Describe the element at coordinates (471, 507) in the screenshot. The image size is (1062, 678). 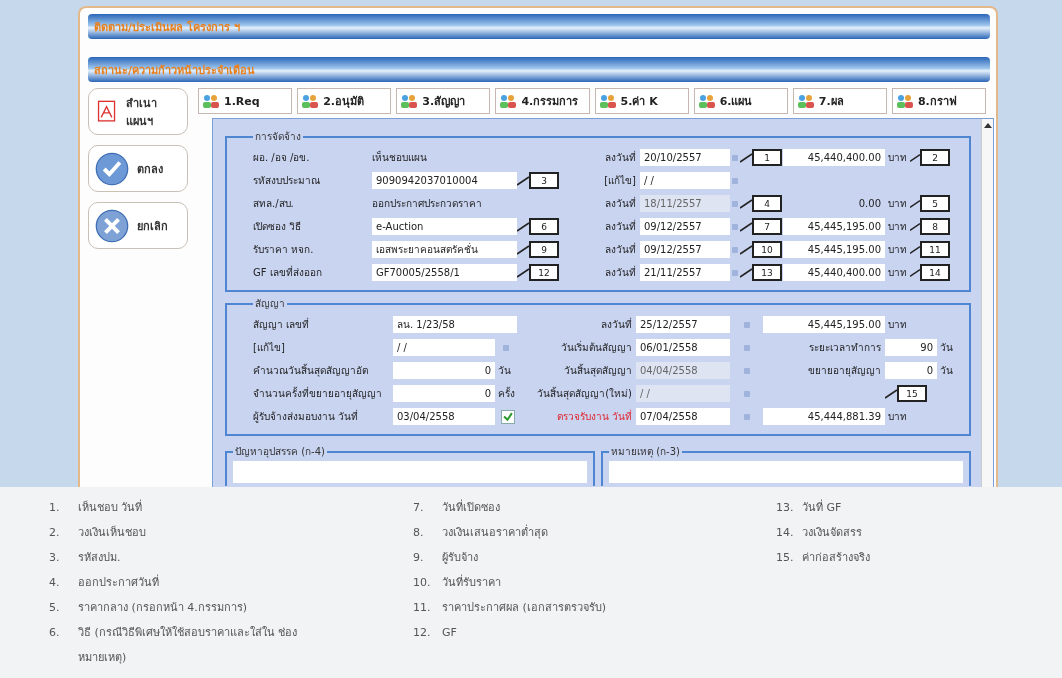
I see `list-text: วันที่เปิดซอง` at that location.